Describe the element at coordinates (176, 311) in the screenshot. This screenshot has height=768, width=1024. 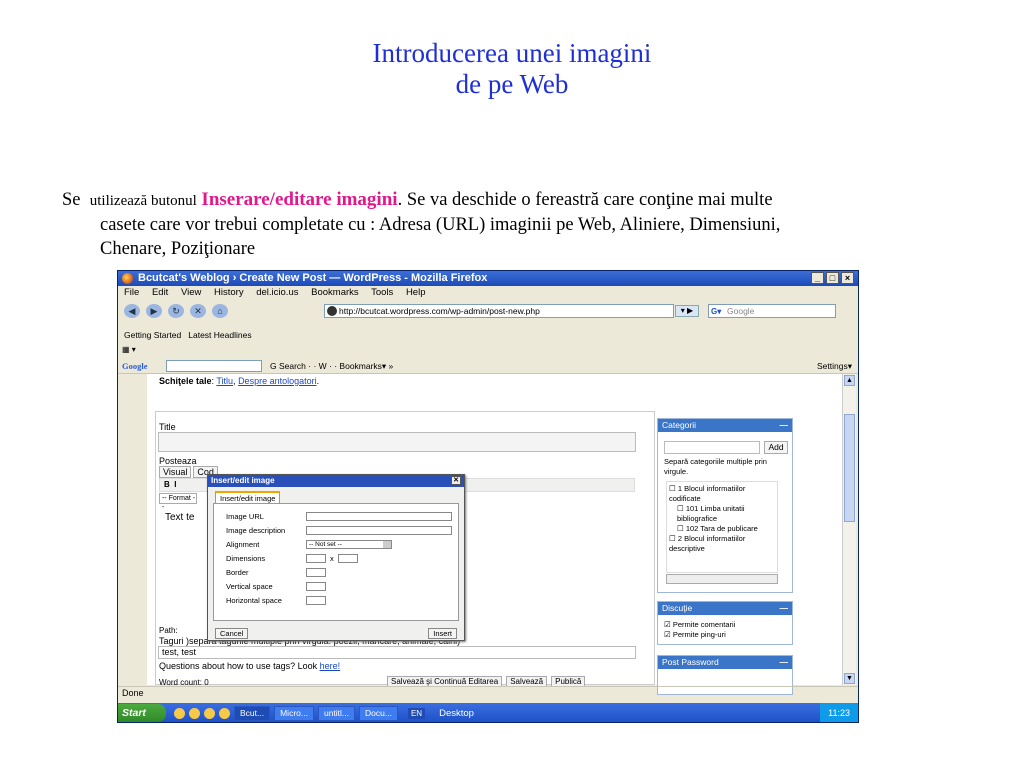
I see `reload-icon: ↻` at that location.